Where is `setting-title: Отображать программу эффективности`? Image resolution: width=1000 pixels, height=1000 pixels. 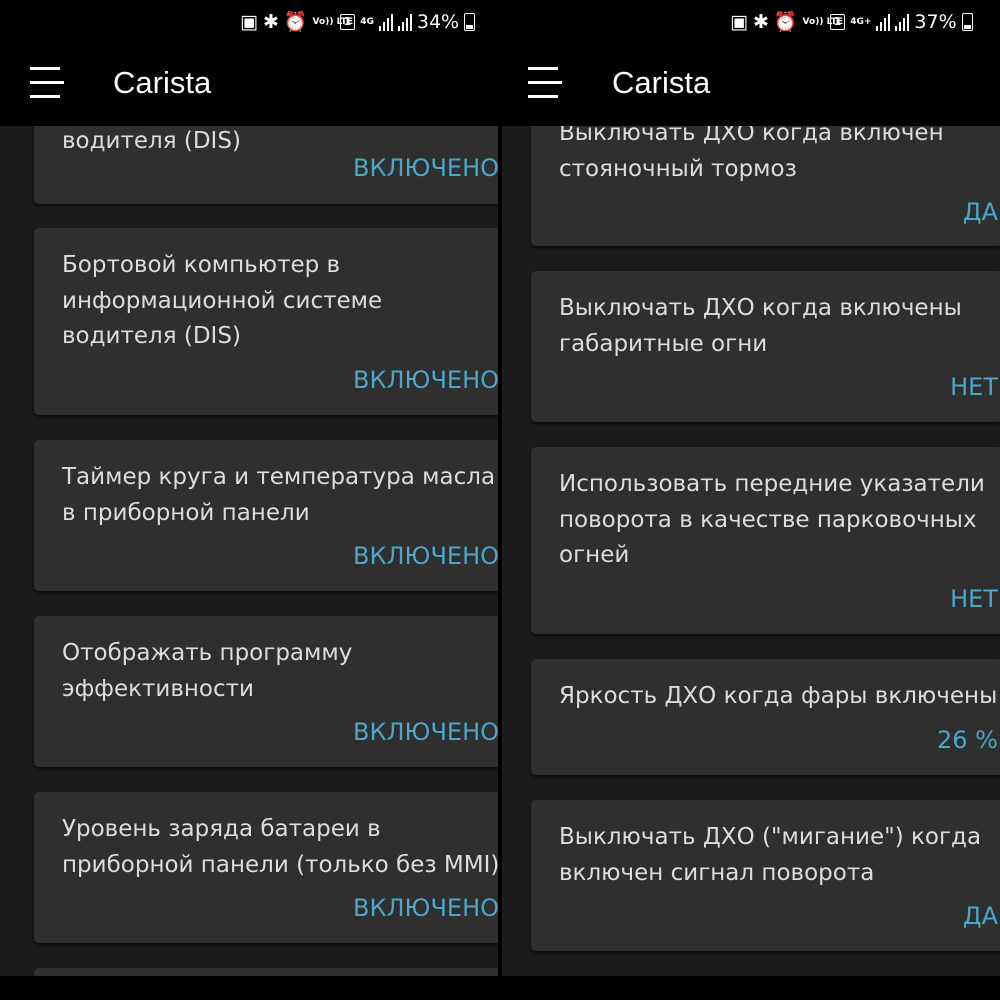
setting-title: Отображать программу эффективности is located at coordinates (207, 671).